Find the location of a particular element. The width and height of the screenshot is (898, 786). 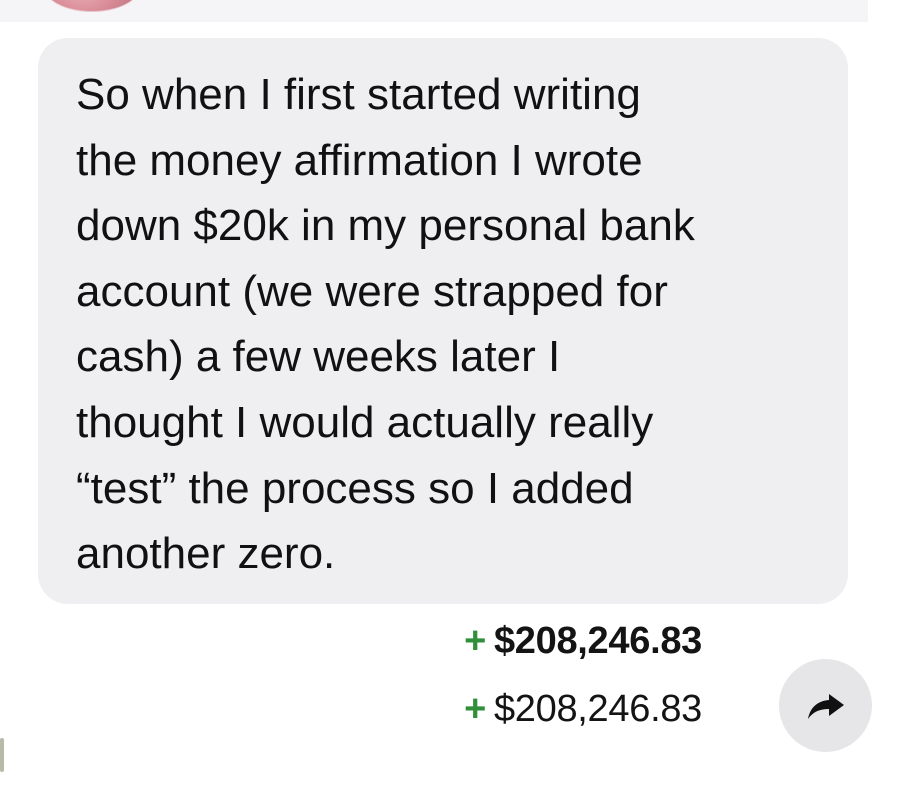

message-line: down $20k in my personal bank is located at coordinates (385, 226).